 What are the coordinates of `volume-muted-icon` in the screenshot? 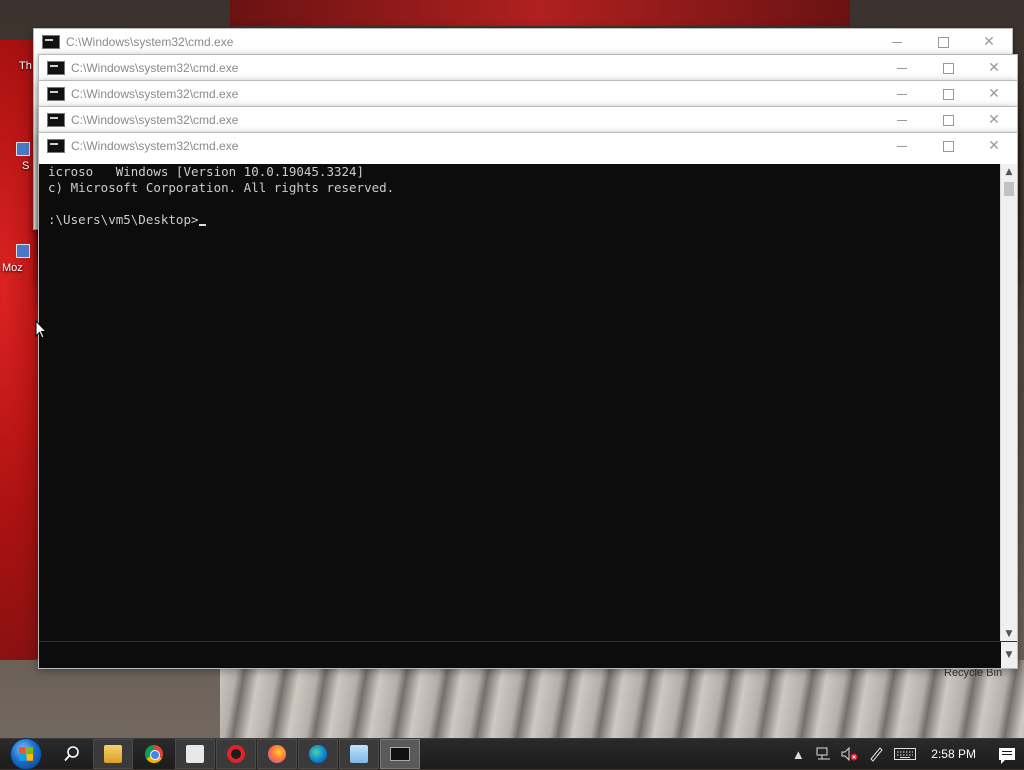 It's located at (850, 754).